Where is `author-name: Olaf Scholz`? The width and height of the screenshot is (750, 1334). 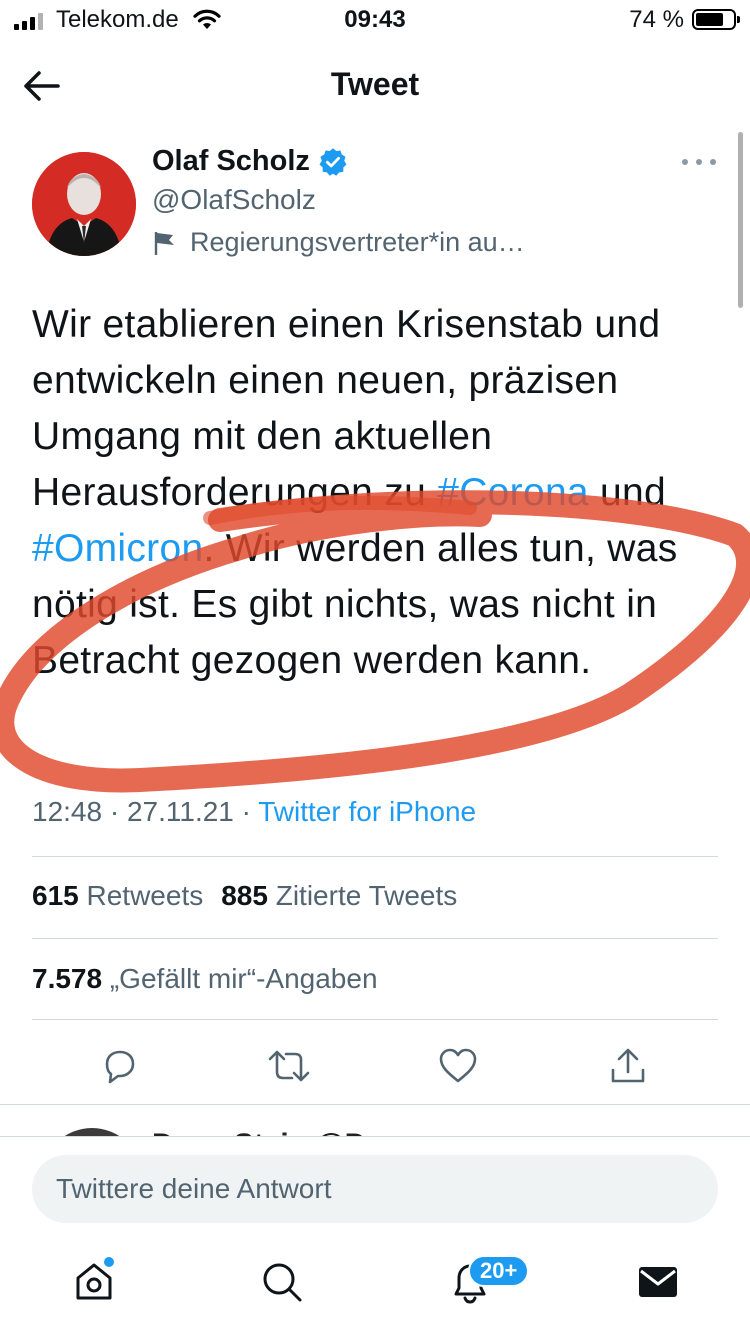 author-name: Olaf Scholz is located at coordinates (250, 161).